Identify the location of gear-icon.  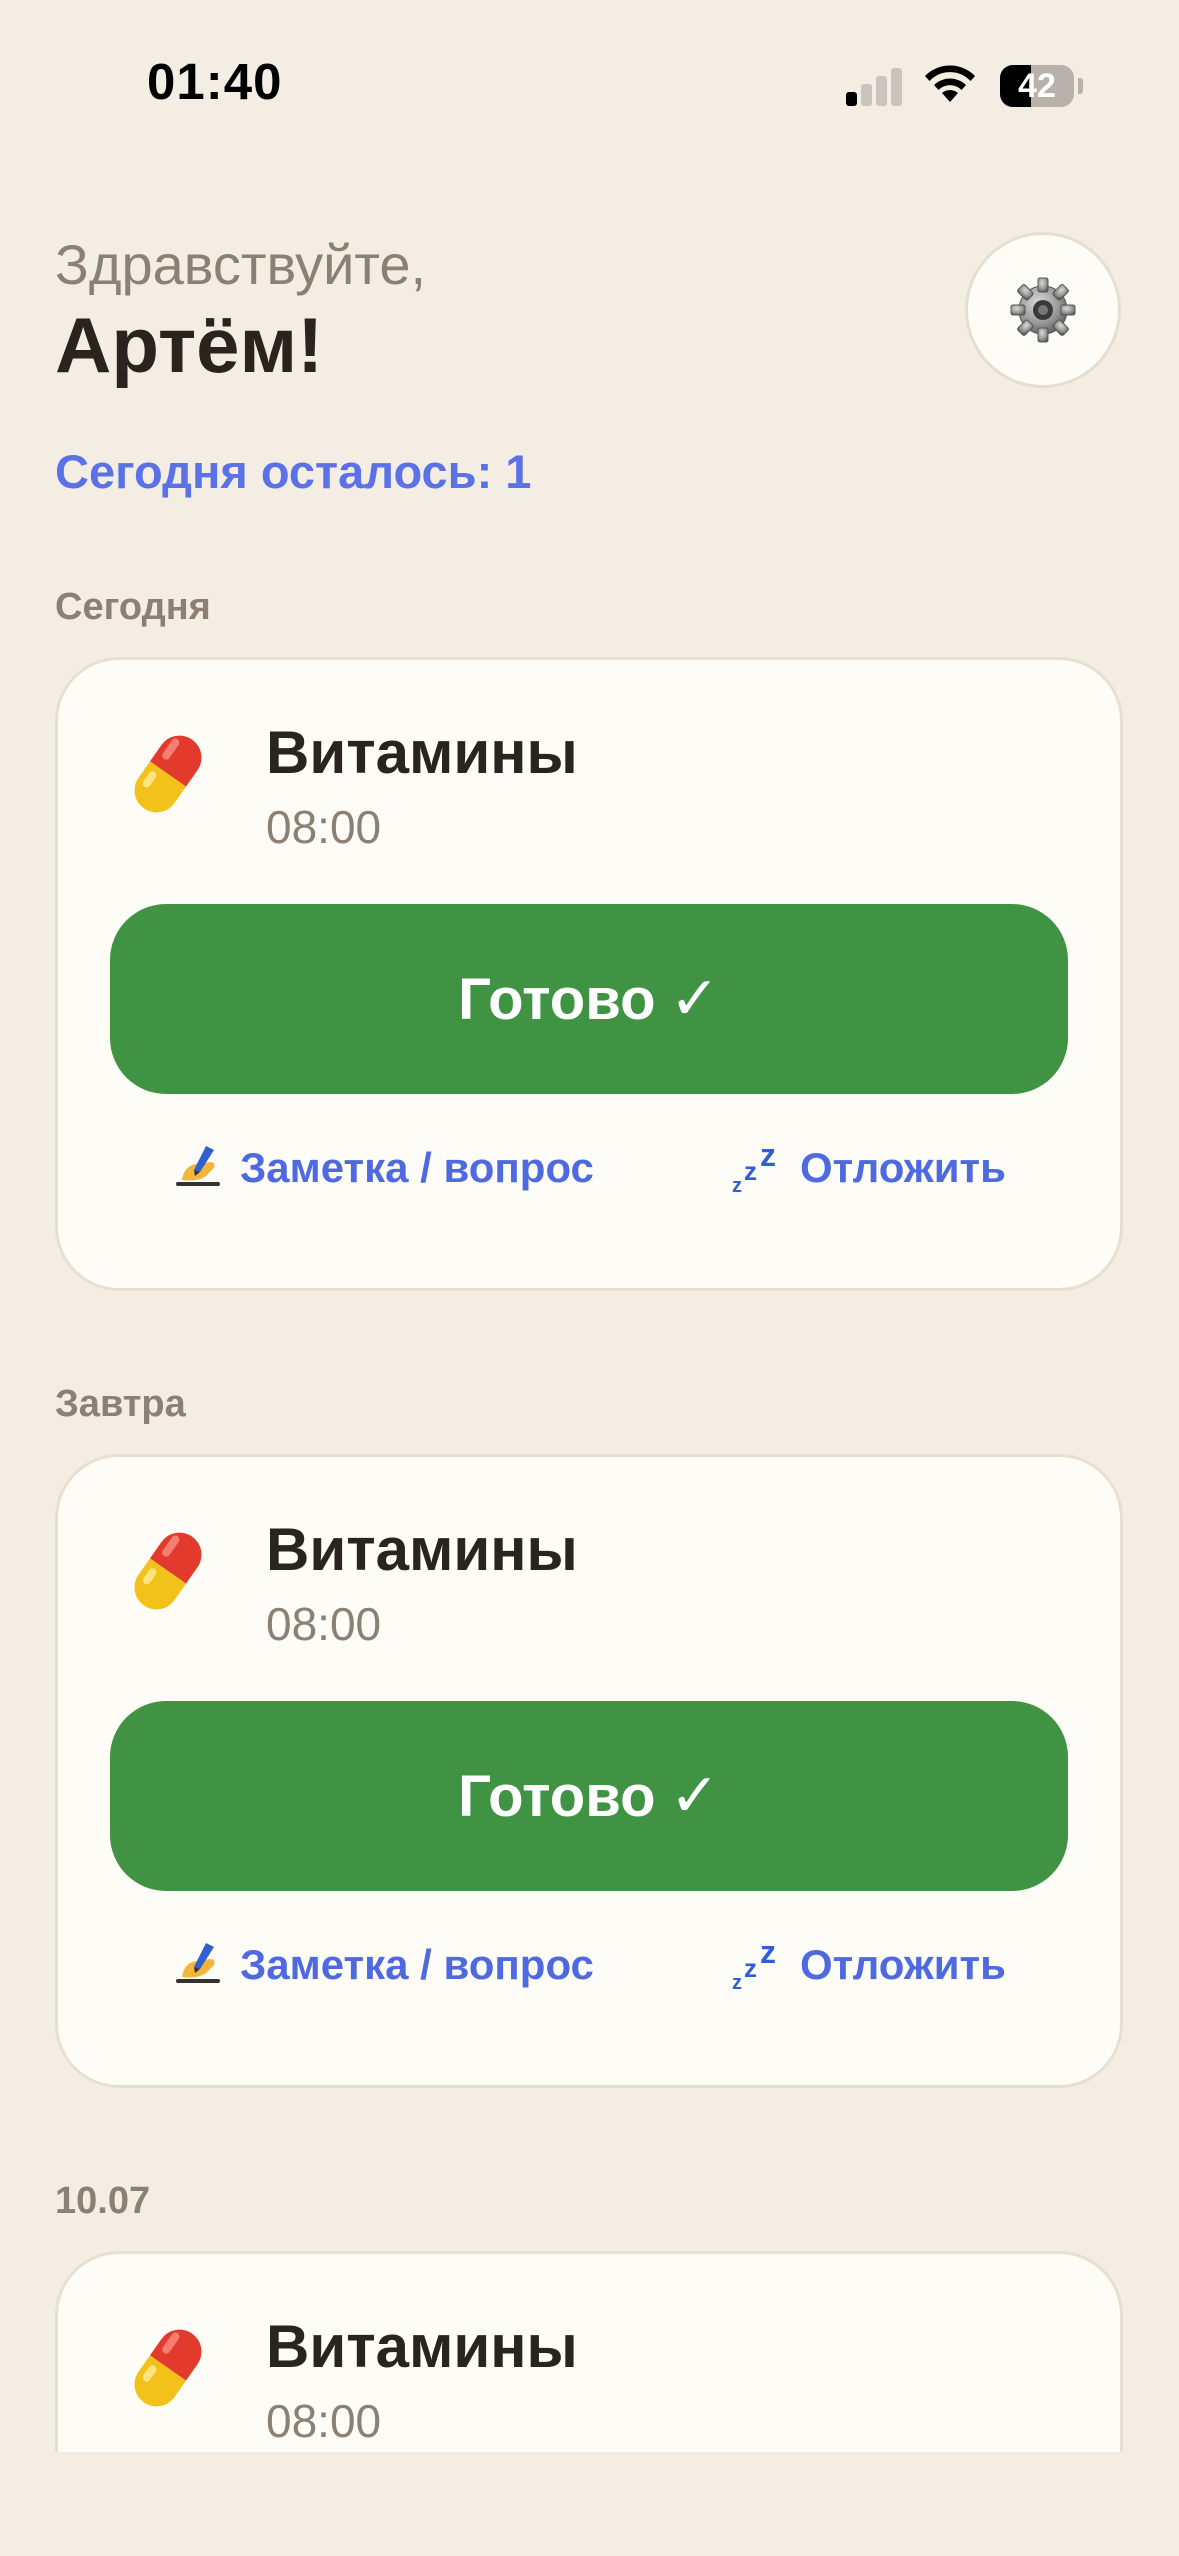
(1043, 310).